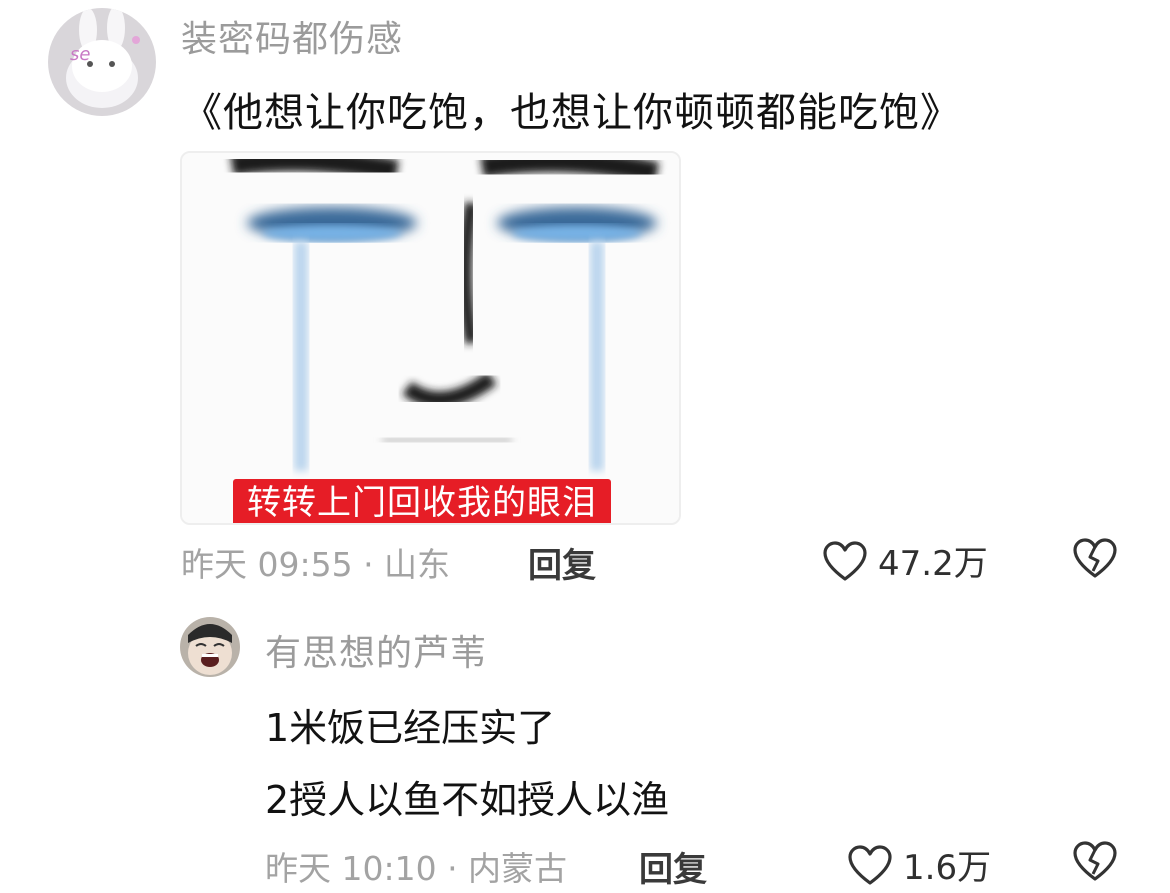 The height and width of the screenshot is (893, 1170). I want to click on image-caption: 转转上门回收我的眼泪, so click(422, 501).